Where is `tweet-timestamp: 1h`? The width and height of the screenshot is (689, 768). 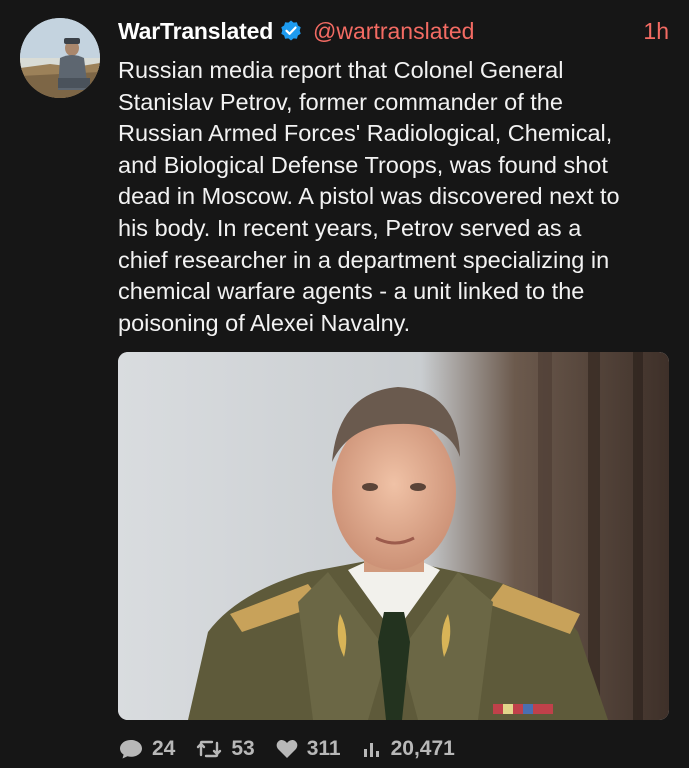 tweet-timestamp: 1h is located at coordinates (656, 31).